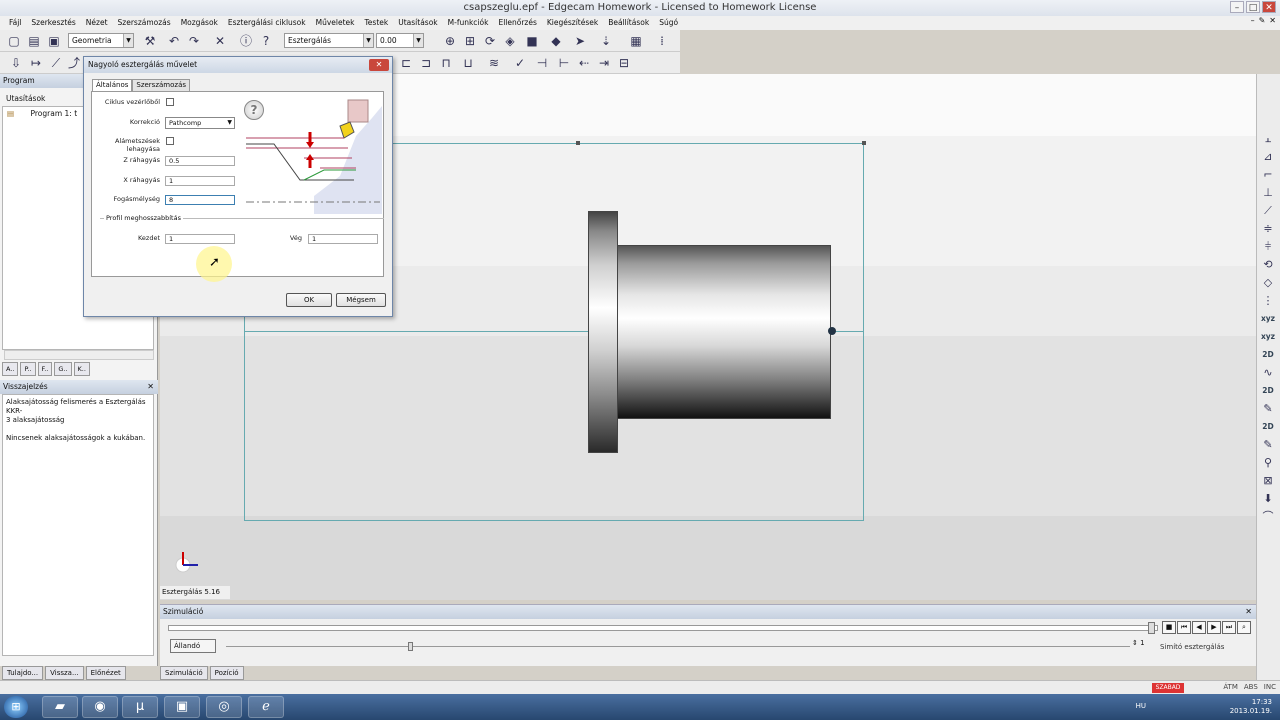 This screenshot has width=1280, height=720. I want to click on undercut-checkbox, so click(170, 141).